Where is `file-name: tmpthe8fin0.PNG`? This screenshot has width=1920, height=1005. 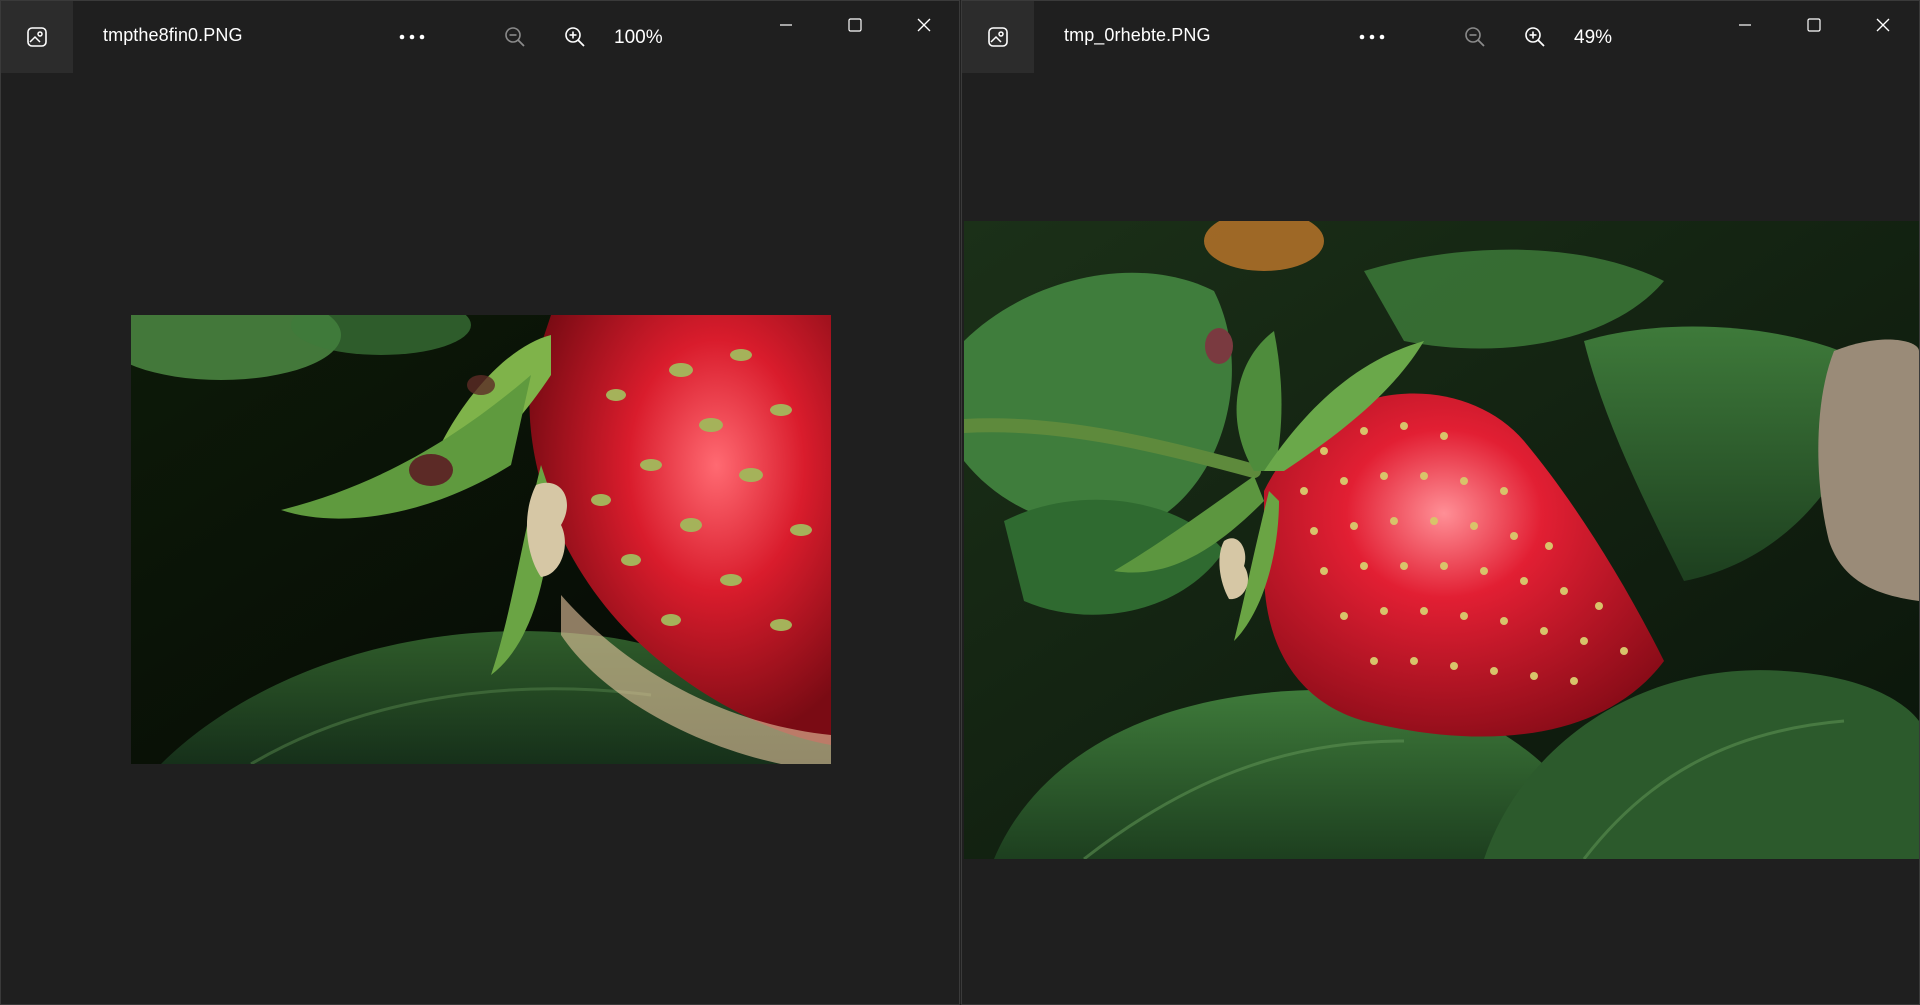 file-name: tmpthe8fin0.PNG is located at coordinates (173, 35).